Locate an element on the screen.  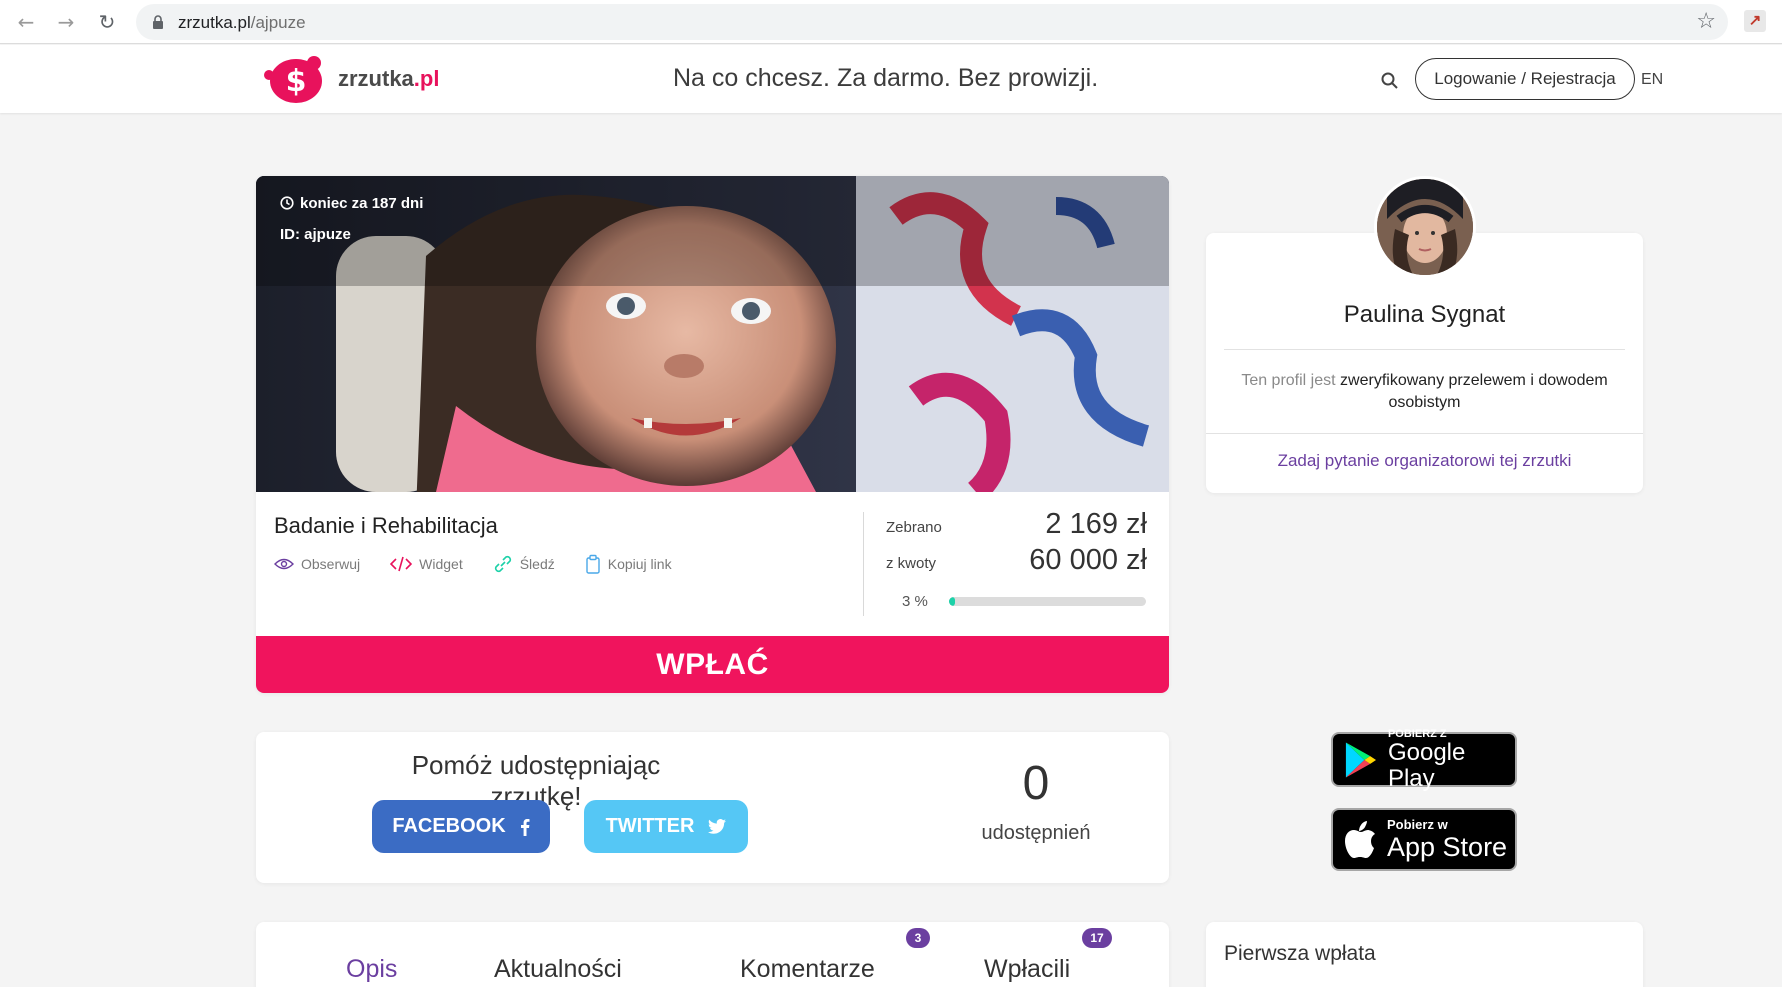
google-play-small-label: POBIERZ Z is located at coordinates (1417, 733).